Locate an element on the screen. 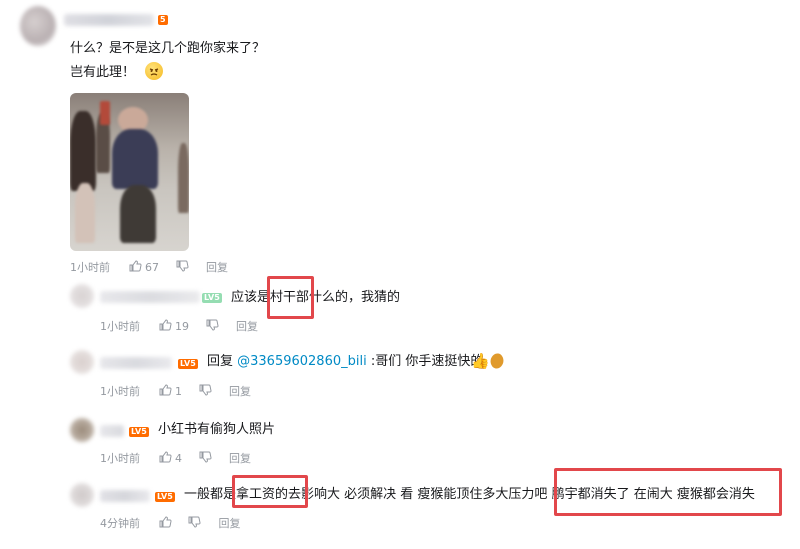 This screenshot has height=549, width=800. reply-meta: 1小时前 1 回复 is located at coordinates (175, 392).